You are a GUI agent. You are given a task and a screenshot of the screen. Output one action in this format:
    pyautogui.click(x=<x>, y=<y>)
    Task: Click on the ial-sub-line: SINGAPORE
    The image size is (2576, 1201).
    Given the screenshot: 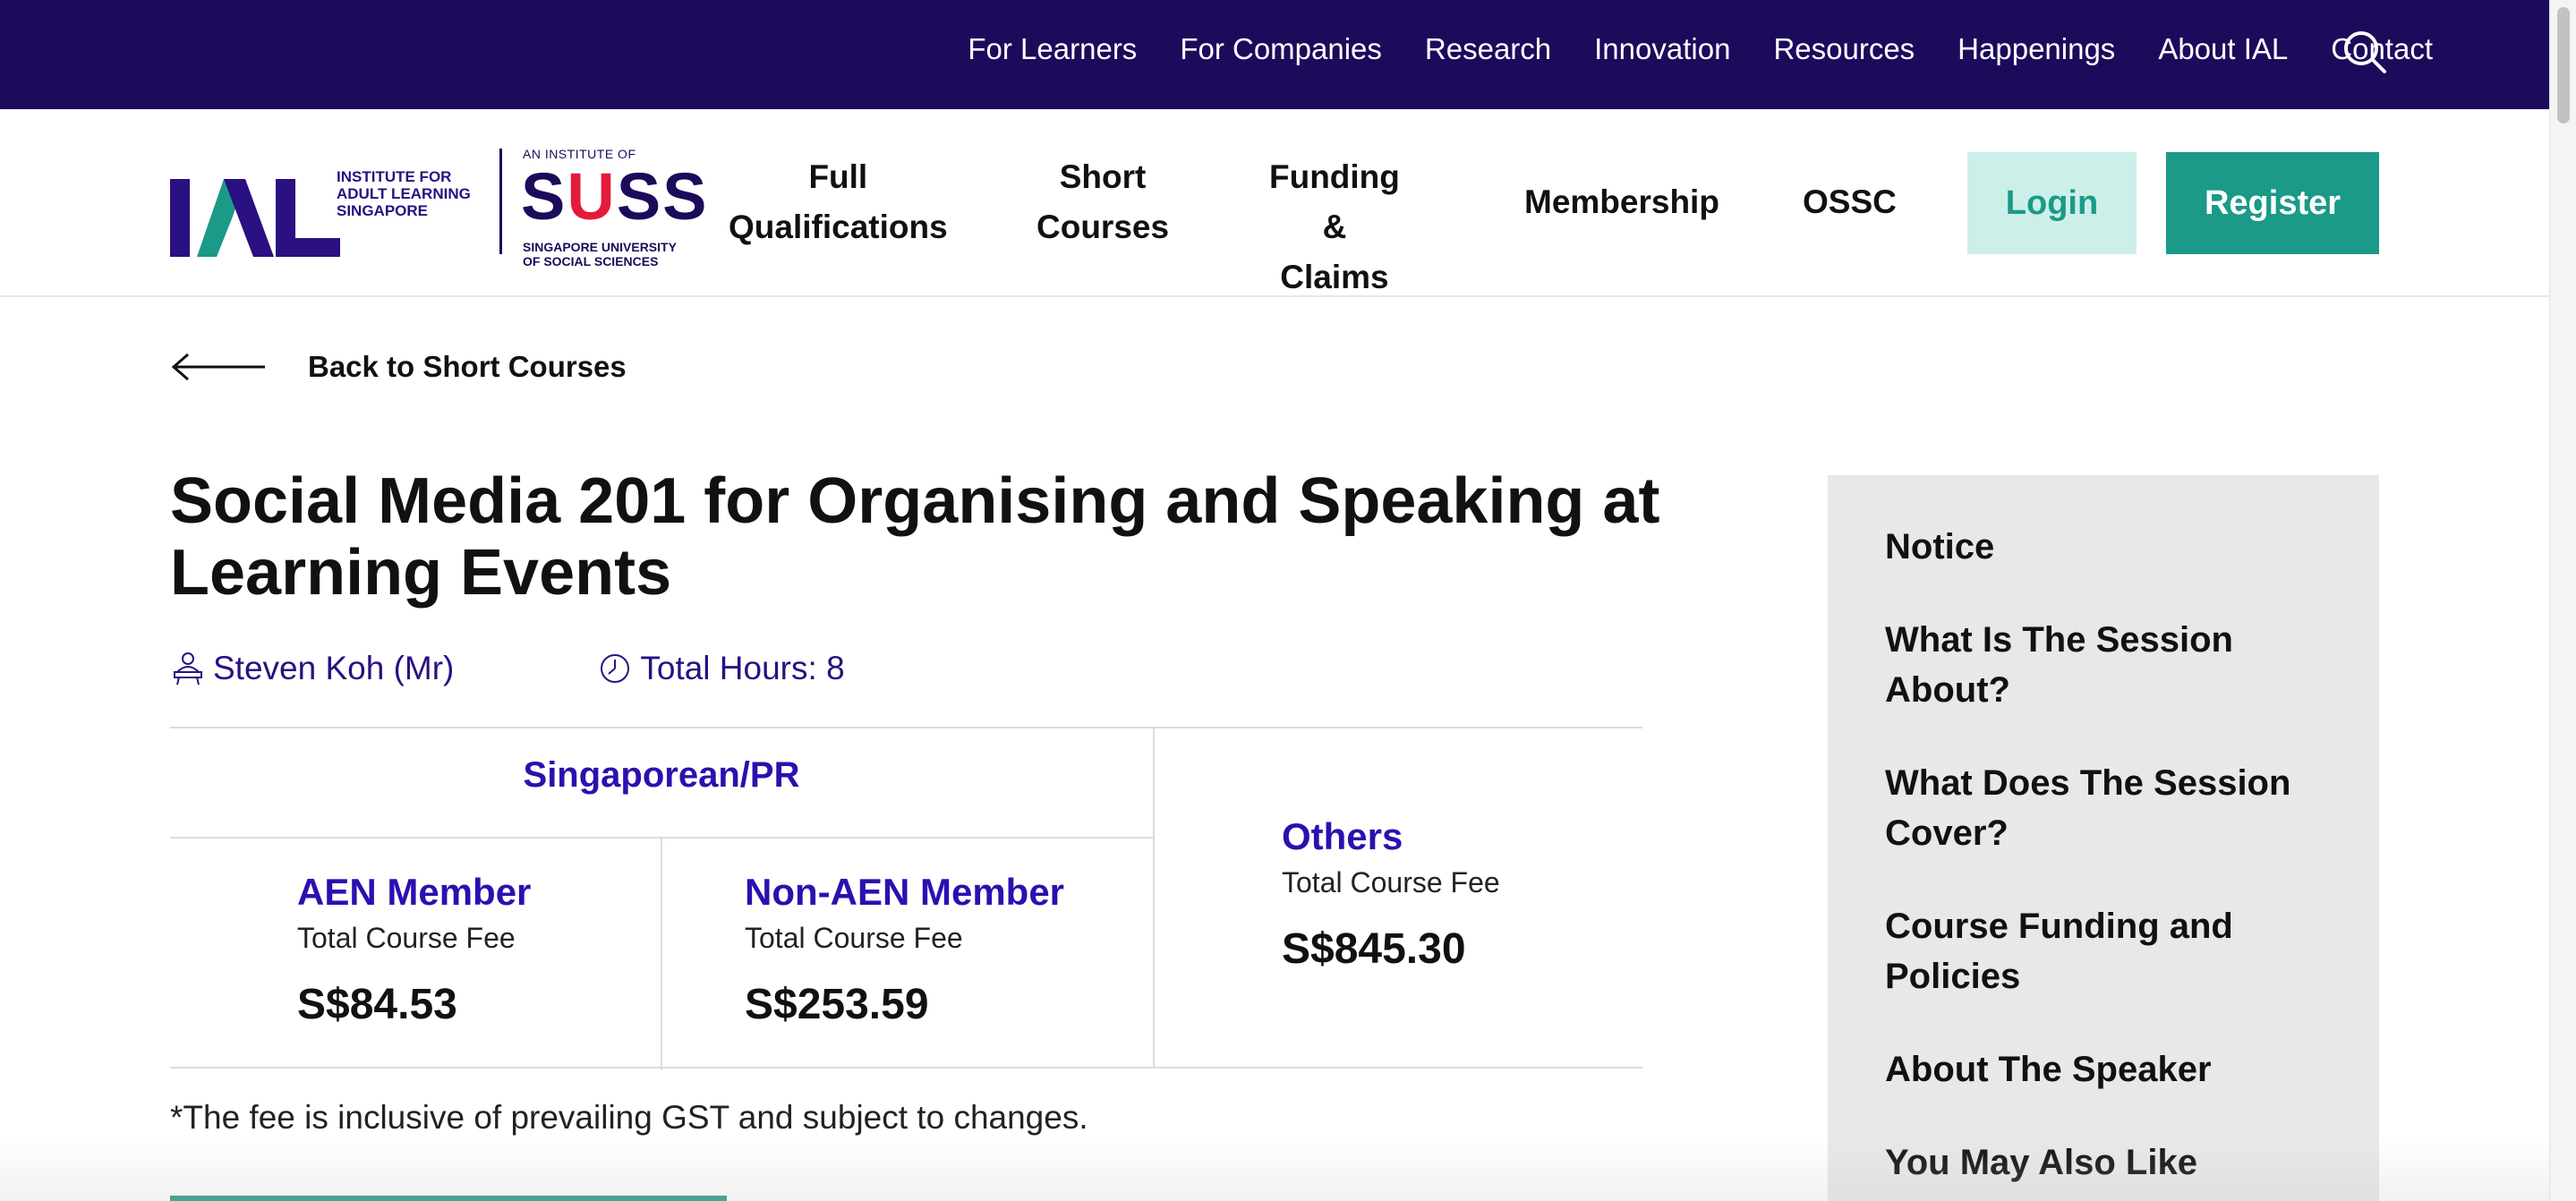 What is the action you would take?
    pyautogui.click(x=383, y=210)
    